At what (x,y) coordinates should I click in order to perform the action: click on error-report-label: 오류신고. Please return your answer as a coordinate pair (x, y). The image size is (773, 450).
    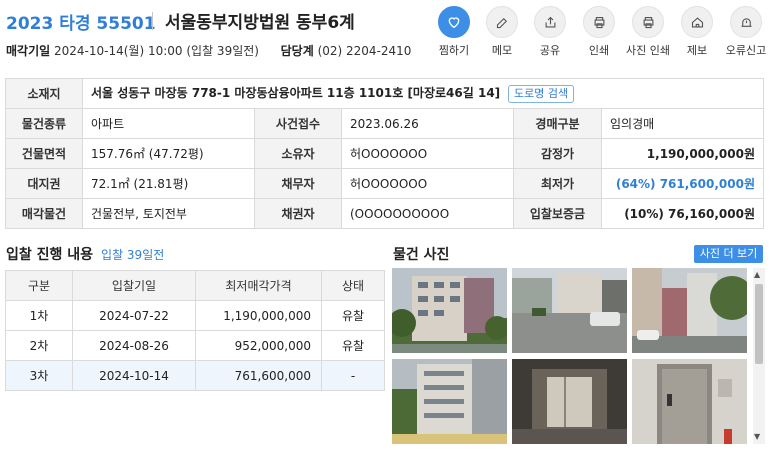
    Looking at the image, I should click on (746, 50).